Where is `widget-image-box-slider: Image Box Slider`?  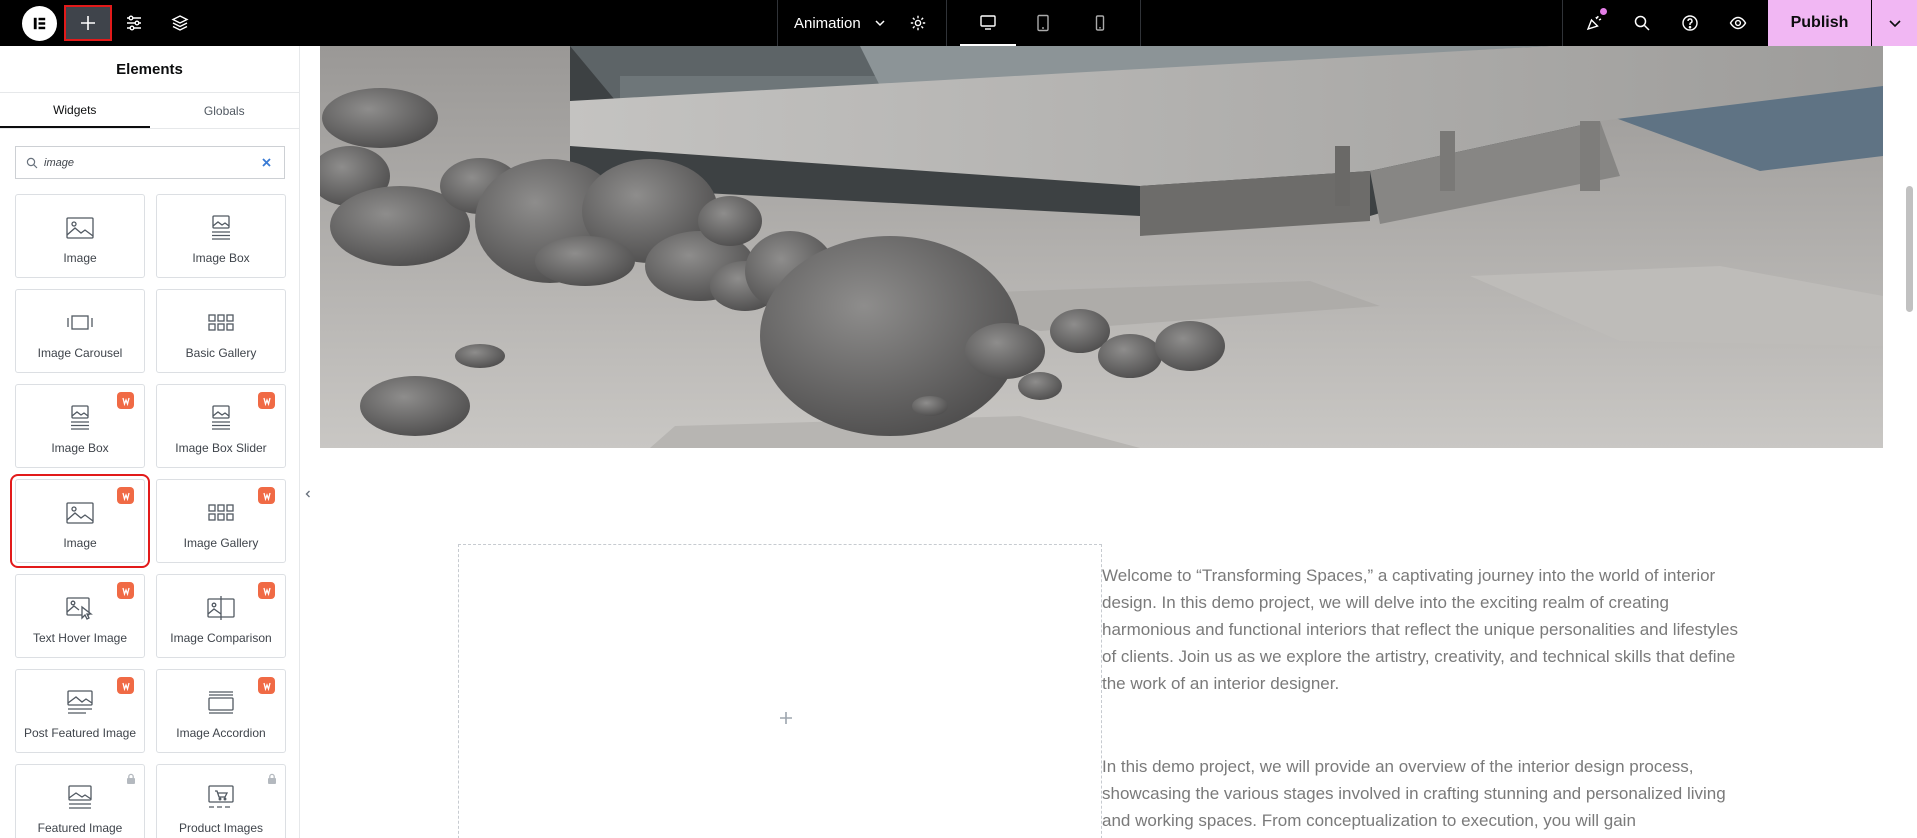
widget-image-box-slider: Image Box Slider is located at coordinates (221, 426).